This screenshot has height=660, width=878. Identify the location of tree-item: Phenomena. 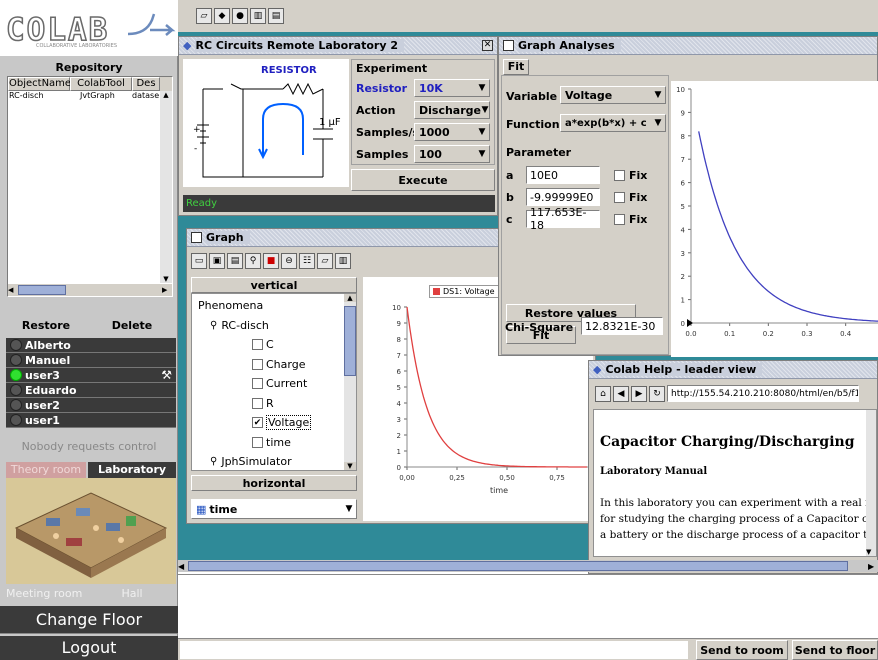
(274, 306).